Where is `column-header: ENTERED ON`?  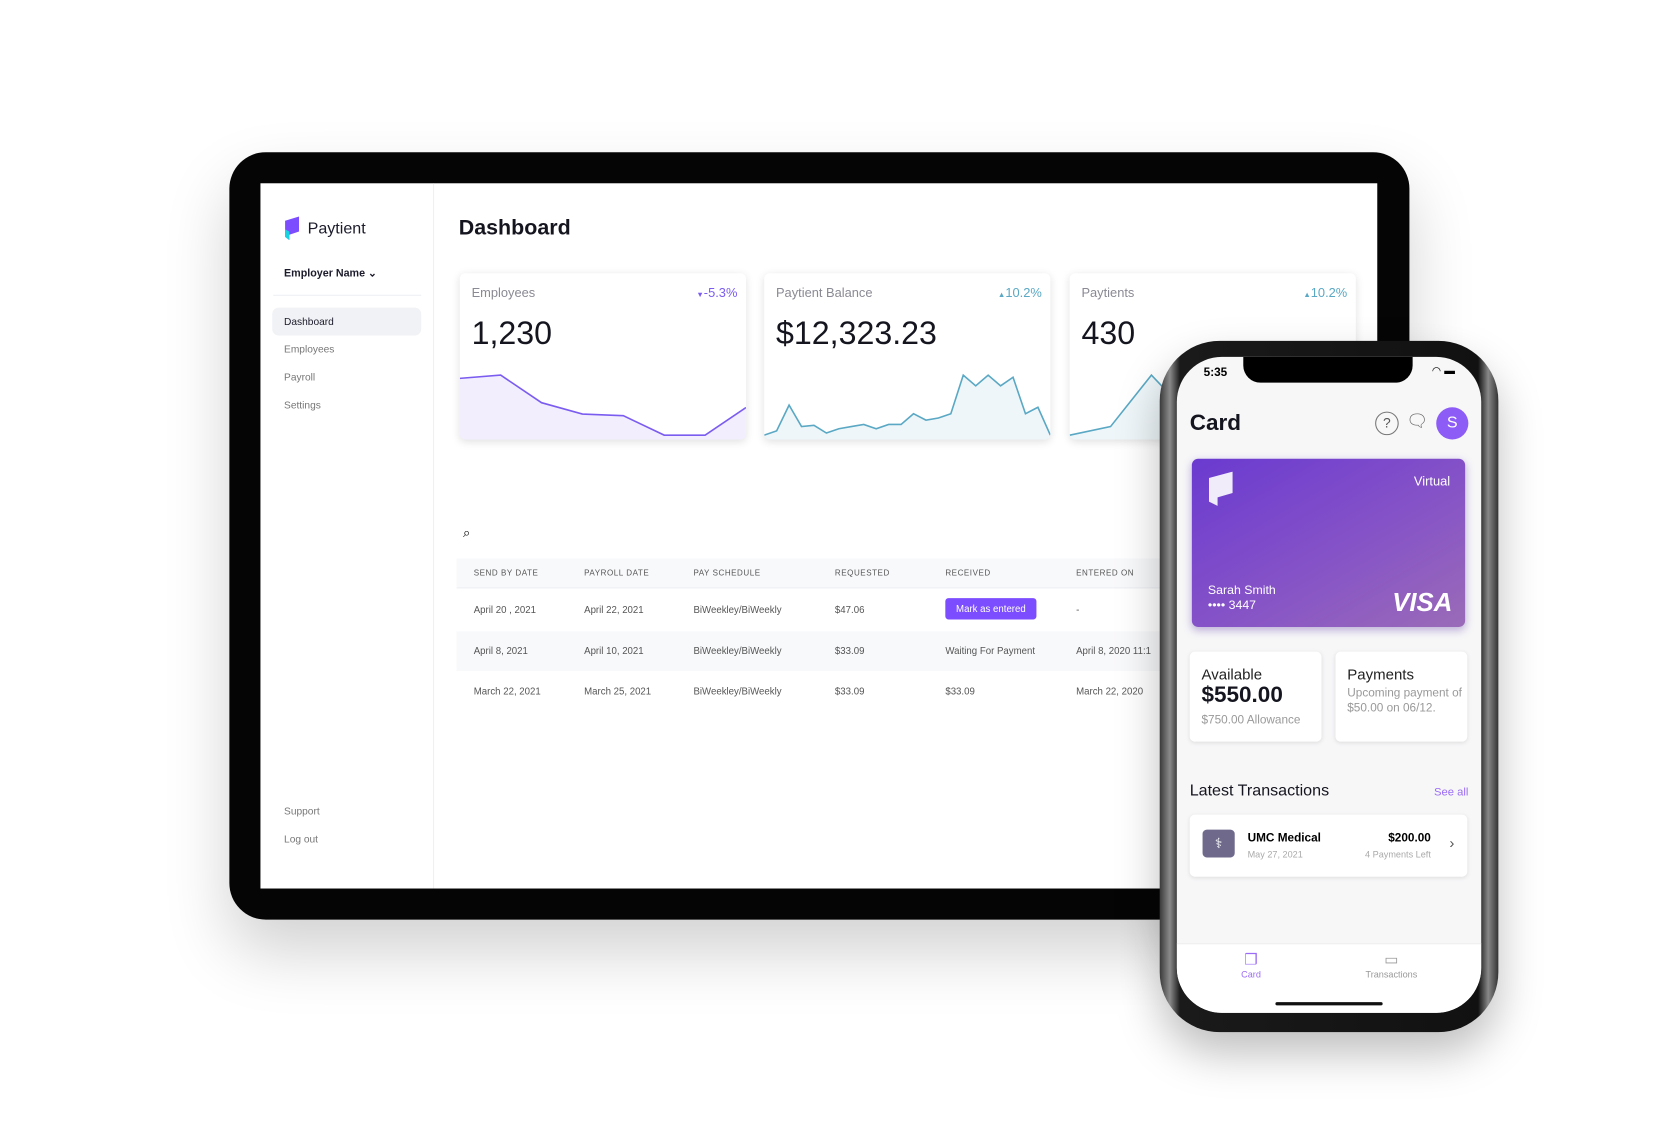 column-header: ENTERED ON is located at coordinates (1105, 573).